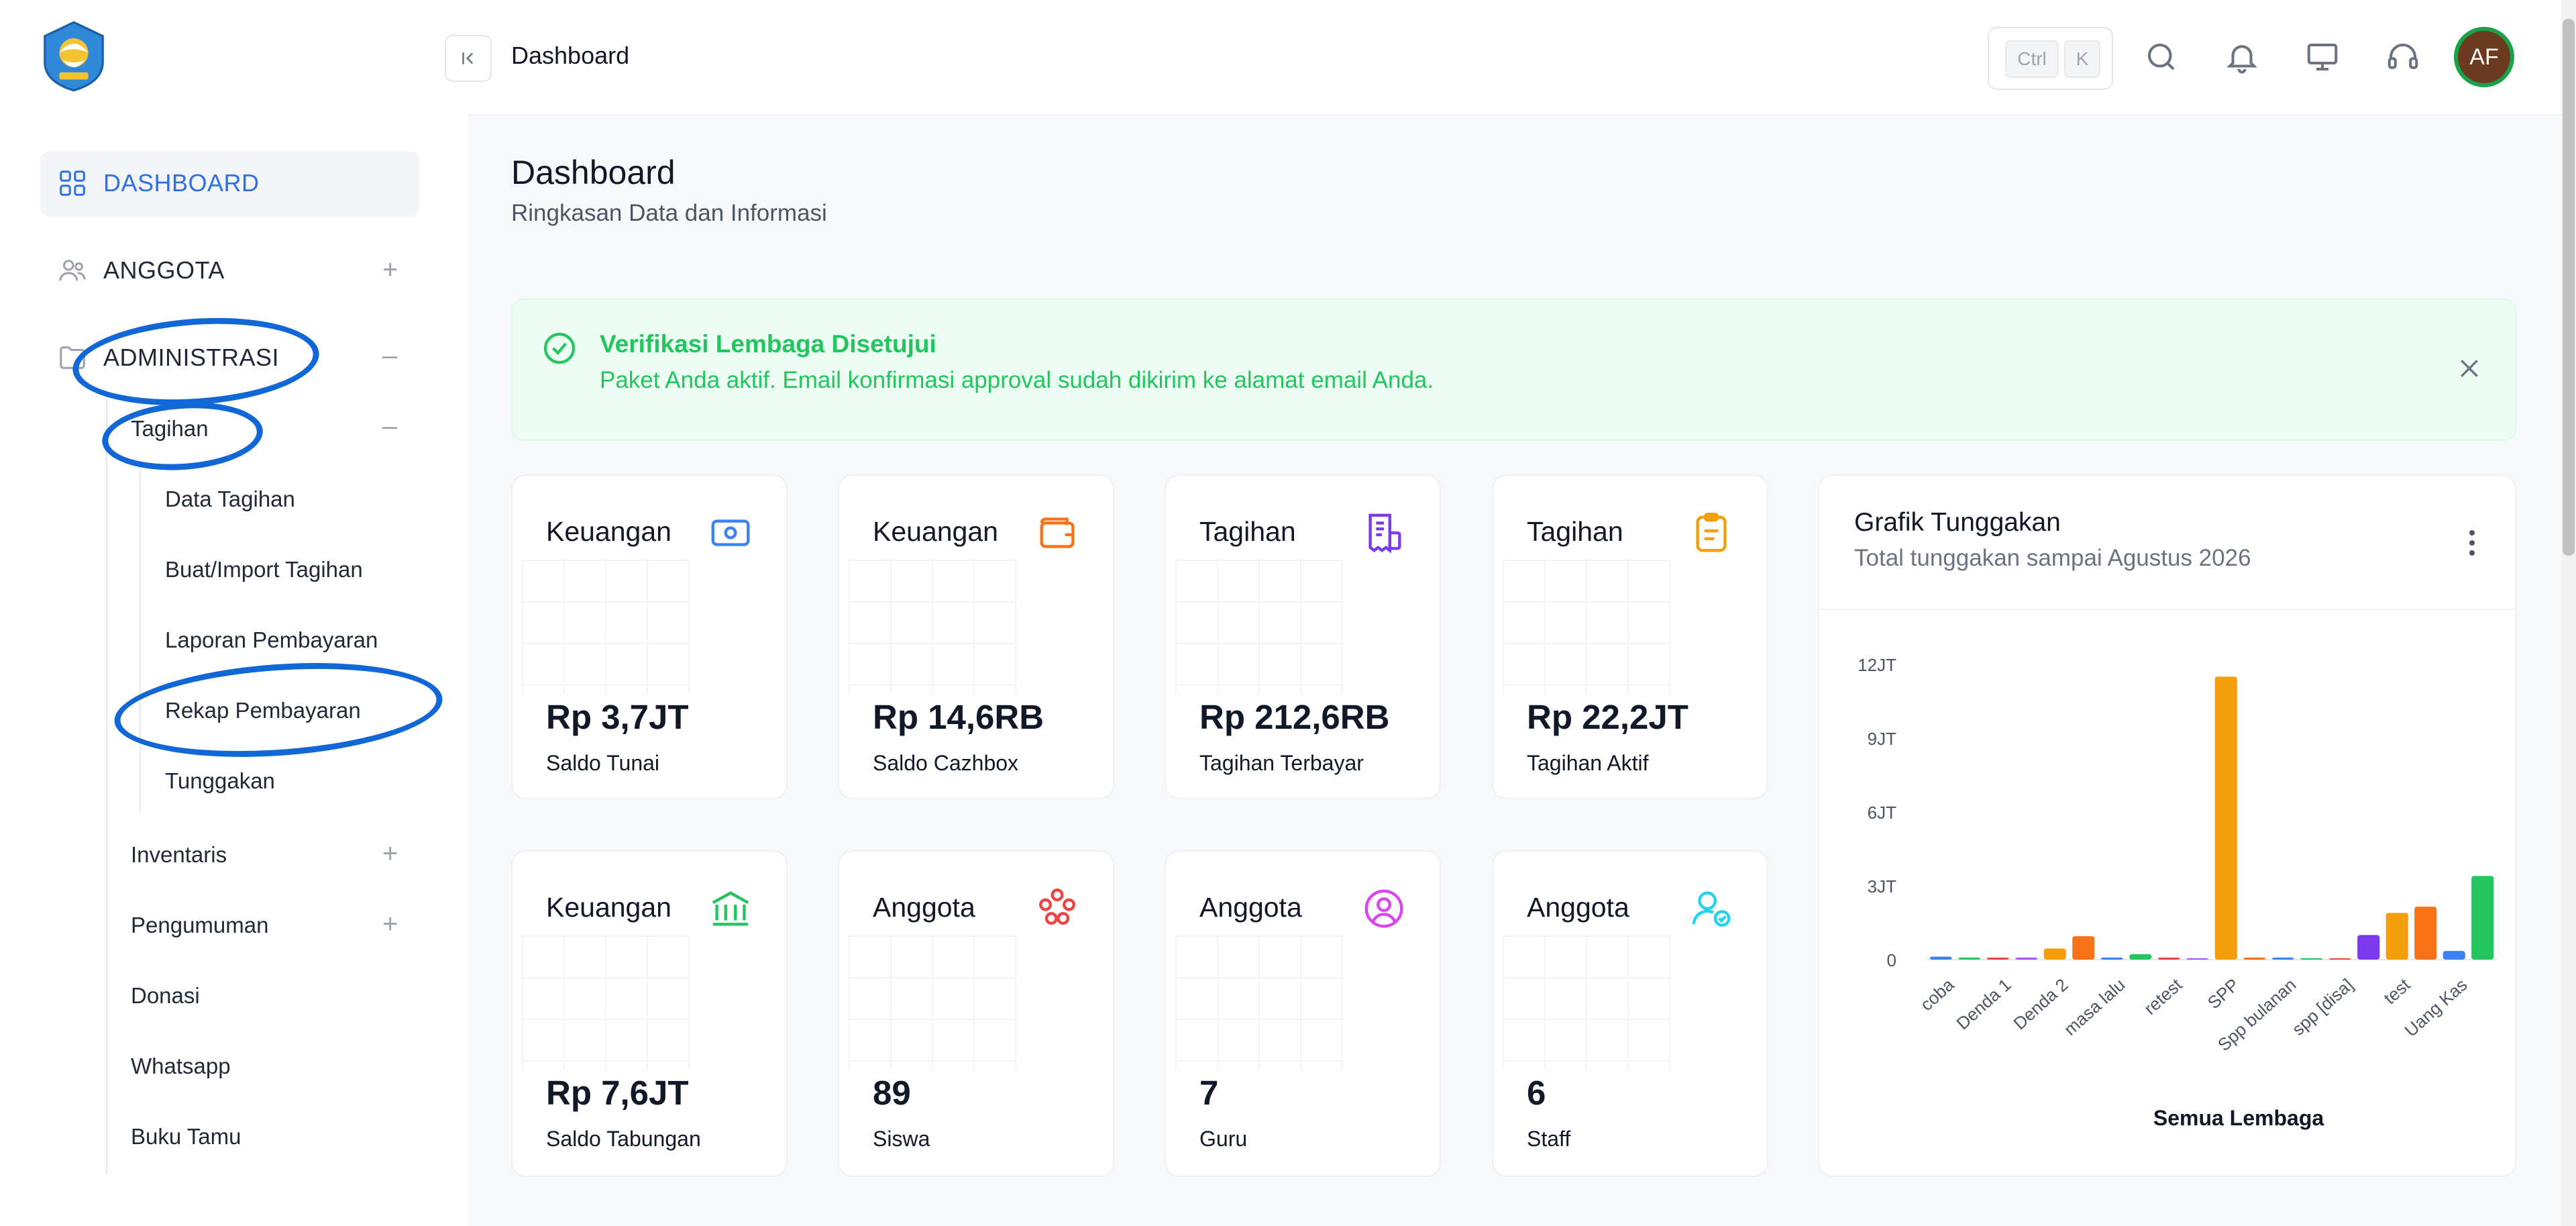 The width and height of the screenshot is (2576, 1226). I want to click on page-subtitle: Ringkasan Data dan Informasi, so click(669, 213).